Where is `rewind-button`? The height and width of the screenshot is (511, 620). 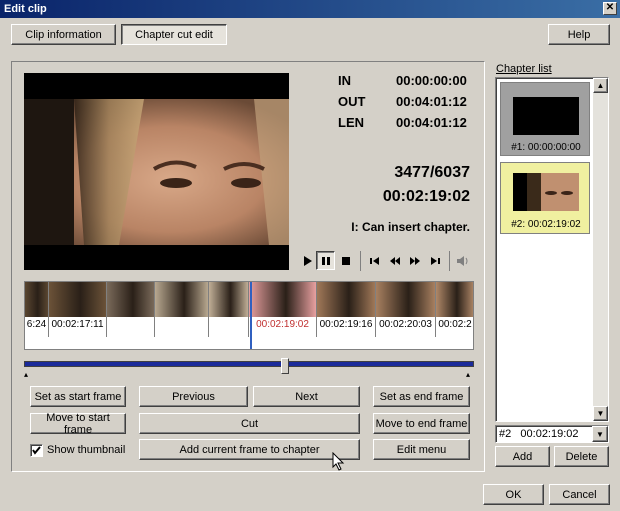
rewind-button is located at coordinates (395, 261).